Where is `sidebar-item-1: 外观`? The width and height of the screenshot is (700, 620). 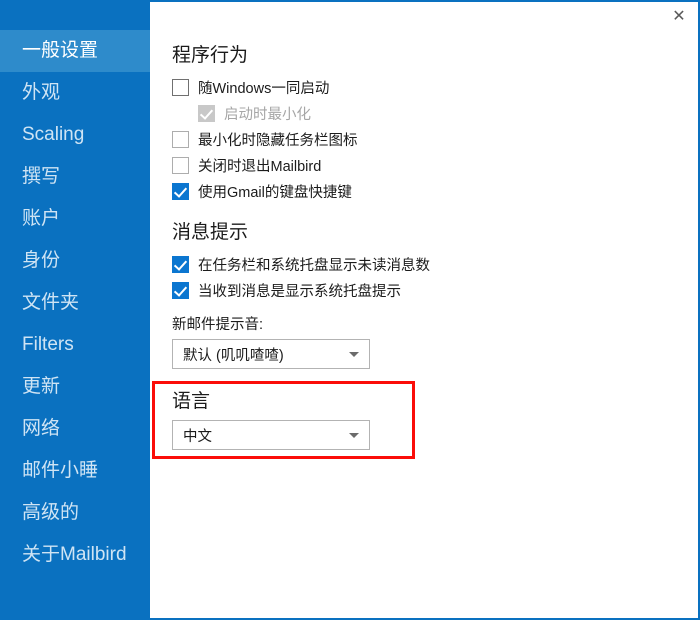 sidebar-item-1: 外观 is located at coordinates (75, 93).